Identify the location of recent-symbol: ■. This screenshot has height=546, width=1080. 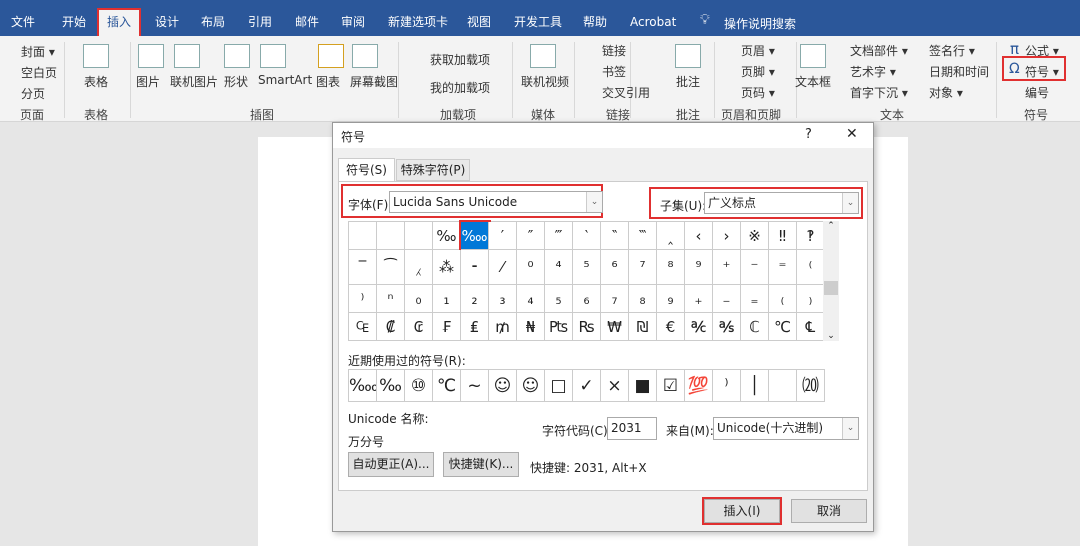
(643, 386).